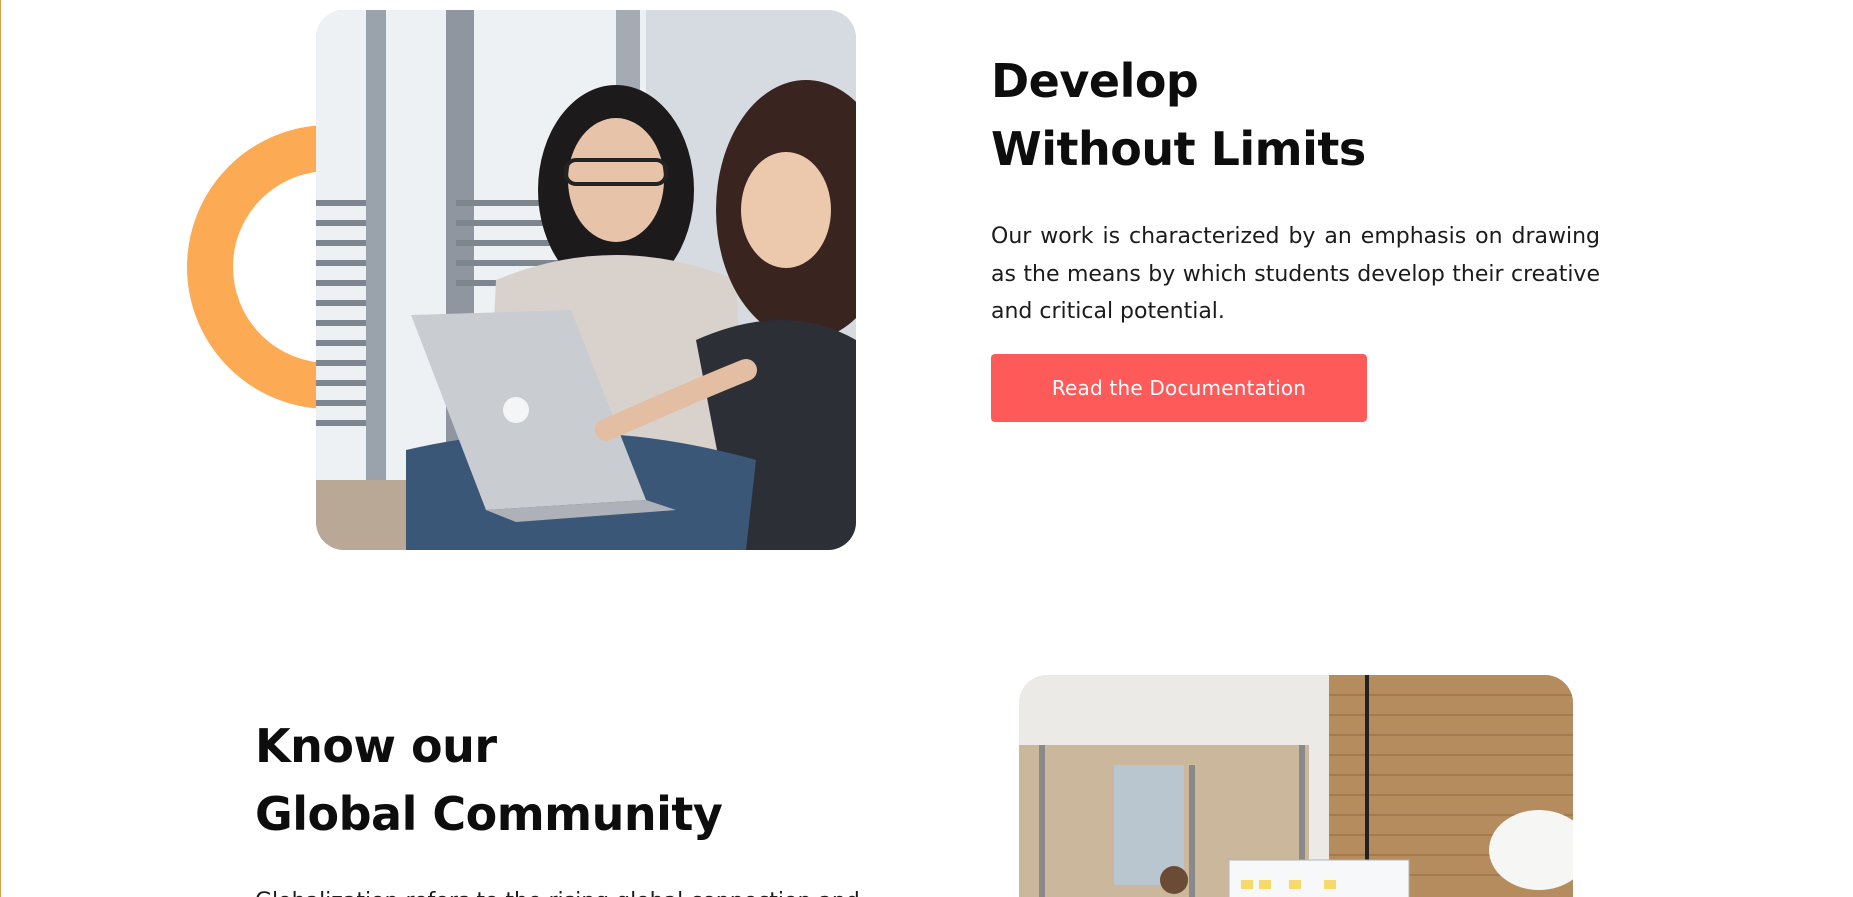 This screenshot has width=1853, height=897. I want to click on community-heading: Know our Global Community, so click(489, 780).